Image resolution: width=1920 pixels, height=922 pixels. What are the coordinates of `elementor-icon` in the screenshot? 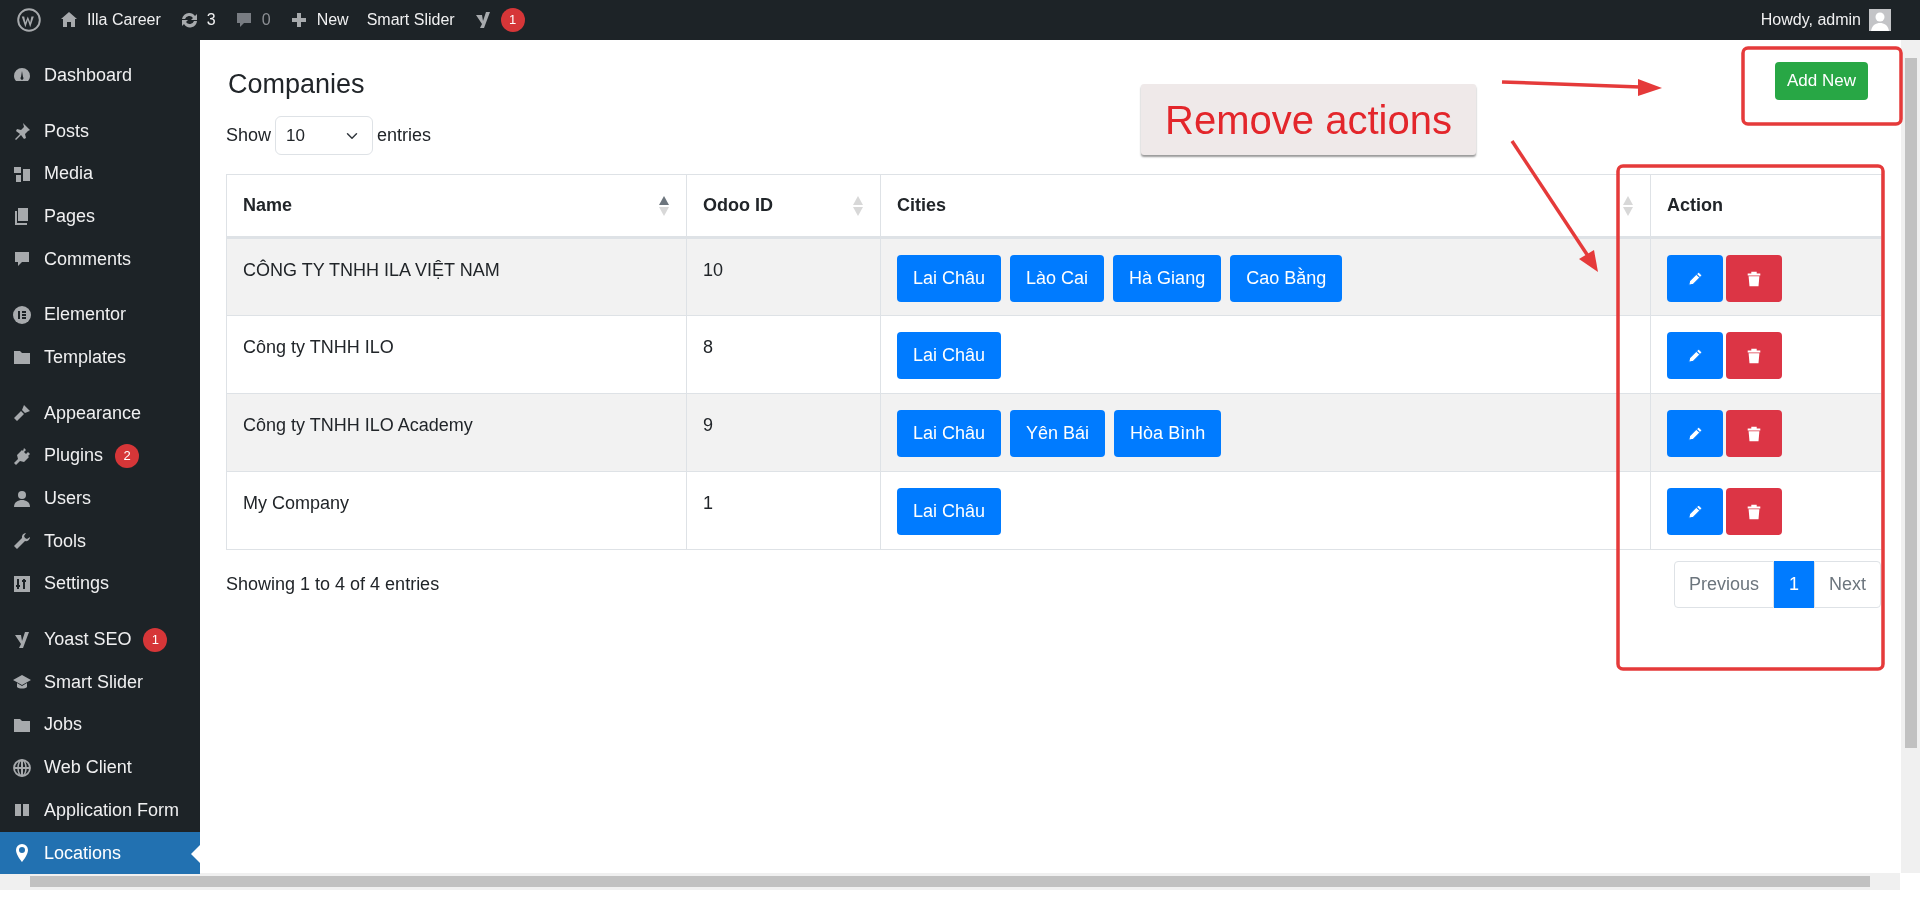 It's located at (22, 314).